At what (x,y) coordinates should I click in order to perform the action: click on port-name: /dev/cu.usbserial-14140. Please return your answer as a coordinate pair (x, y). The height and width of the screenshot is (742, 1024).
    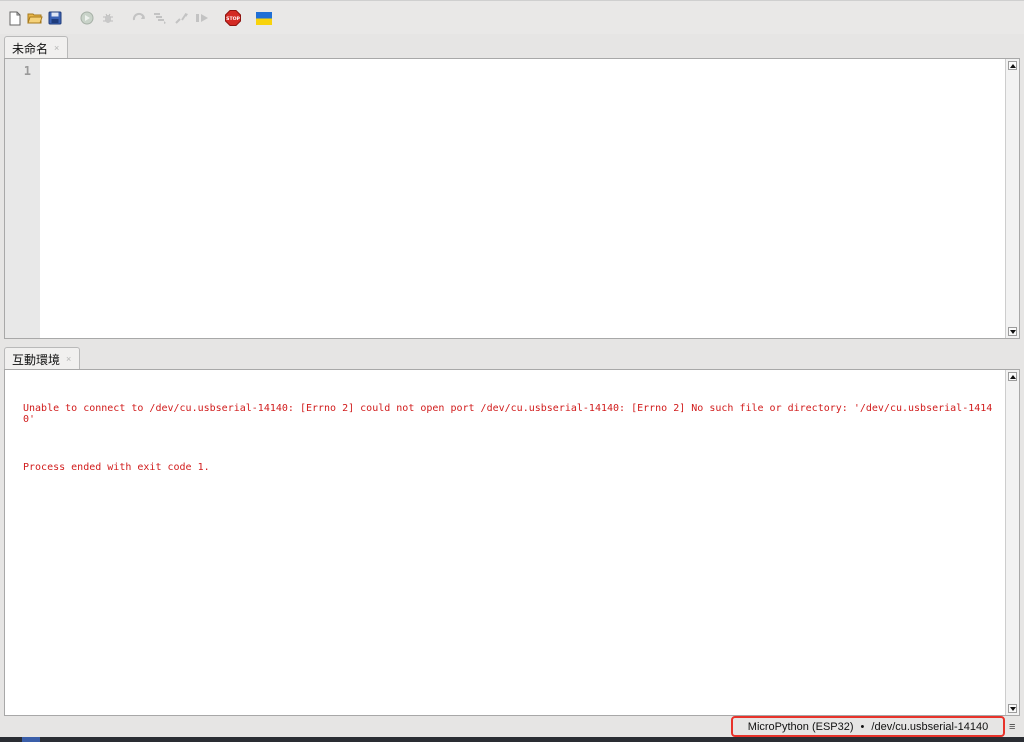
    Looking at the image, I should click on (930, 726).